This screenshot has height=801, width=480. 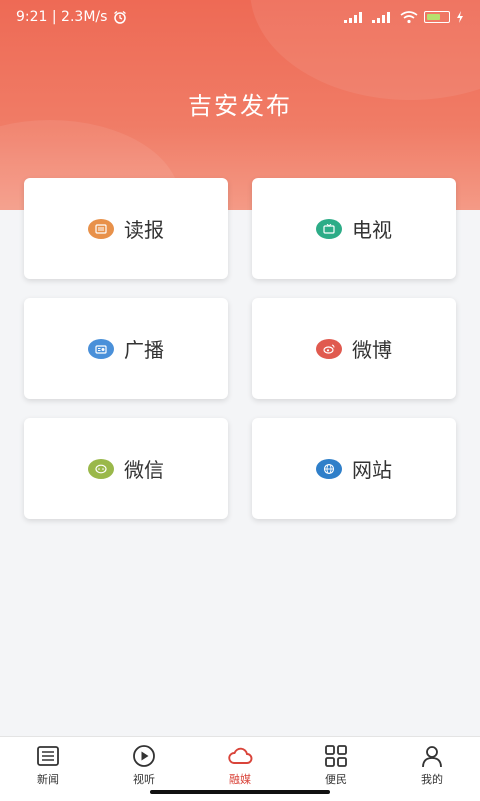 I want to click on card-label: 广播, so click(x=144, y=348).